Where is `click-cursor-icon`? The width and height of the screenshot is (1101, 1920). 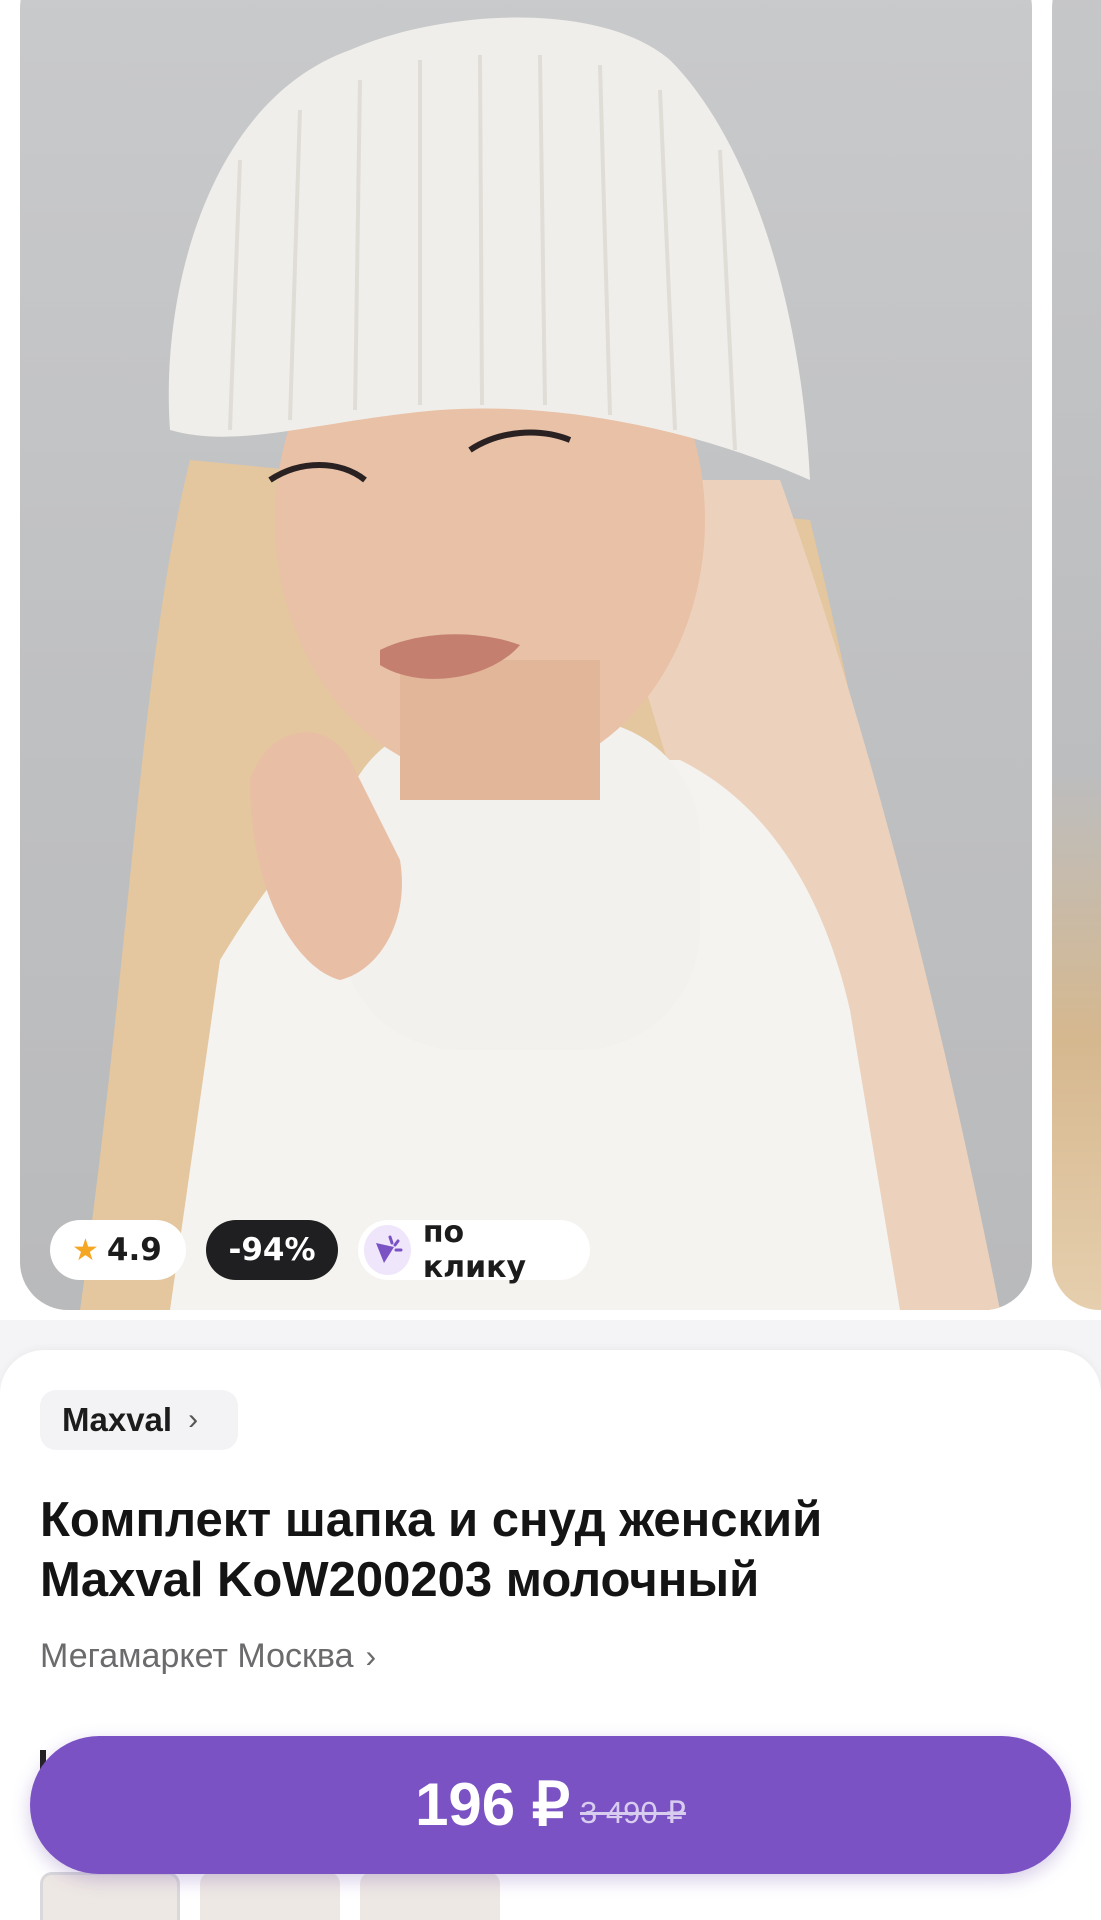 click-cursor-icon is located at coordinates (387, 1250).